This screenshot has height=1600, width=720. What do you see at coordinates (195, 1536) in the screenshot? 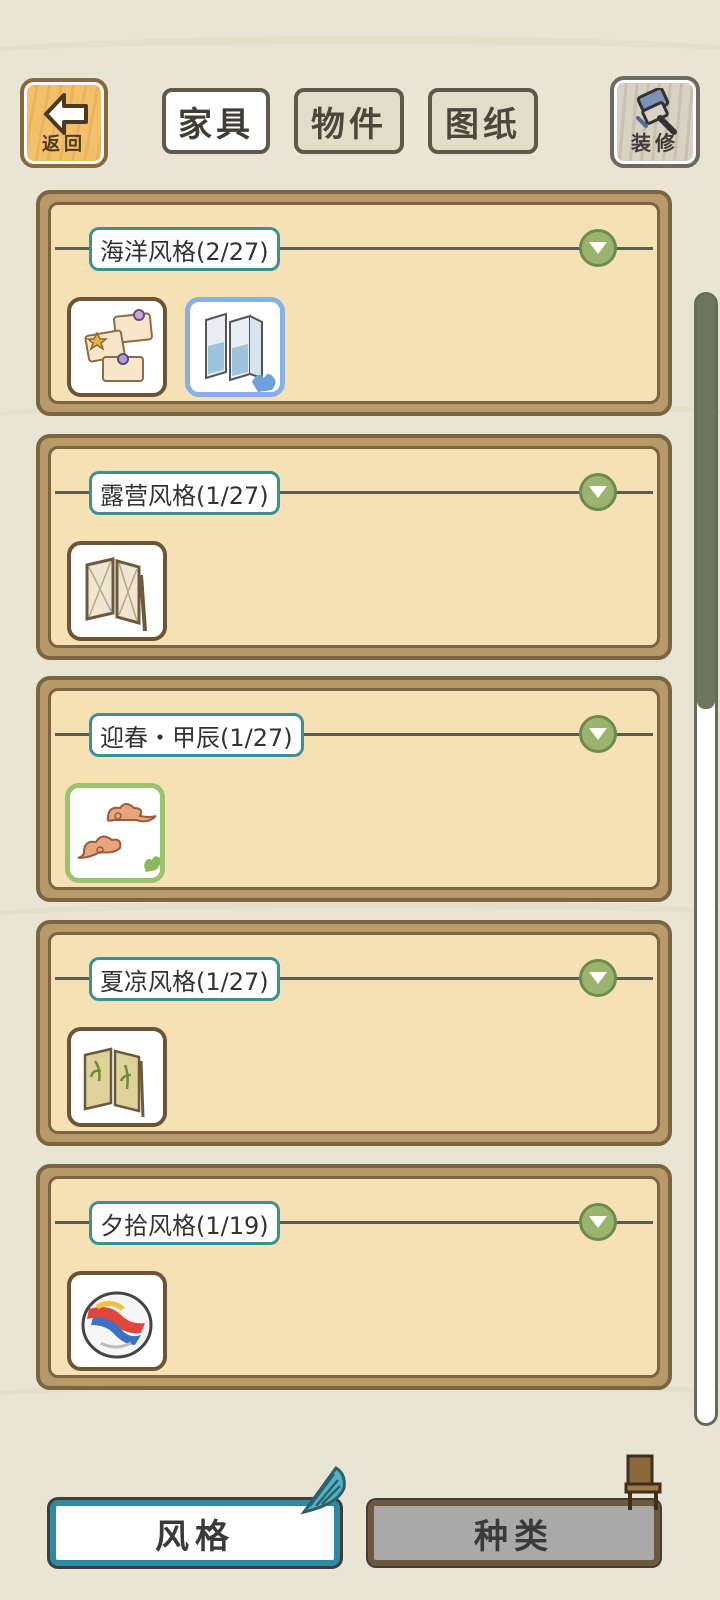
I see `style-label: 风格` at bounding box center [195, 1536].